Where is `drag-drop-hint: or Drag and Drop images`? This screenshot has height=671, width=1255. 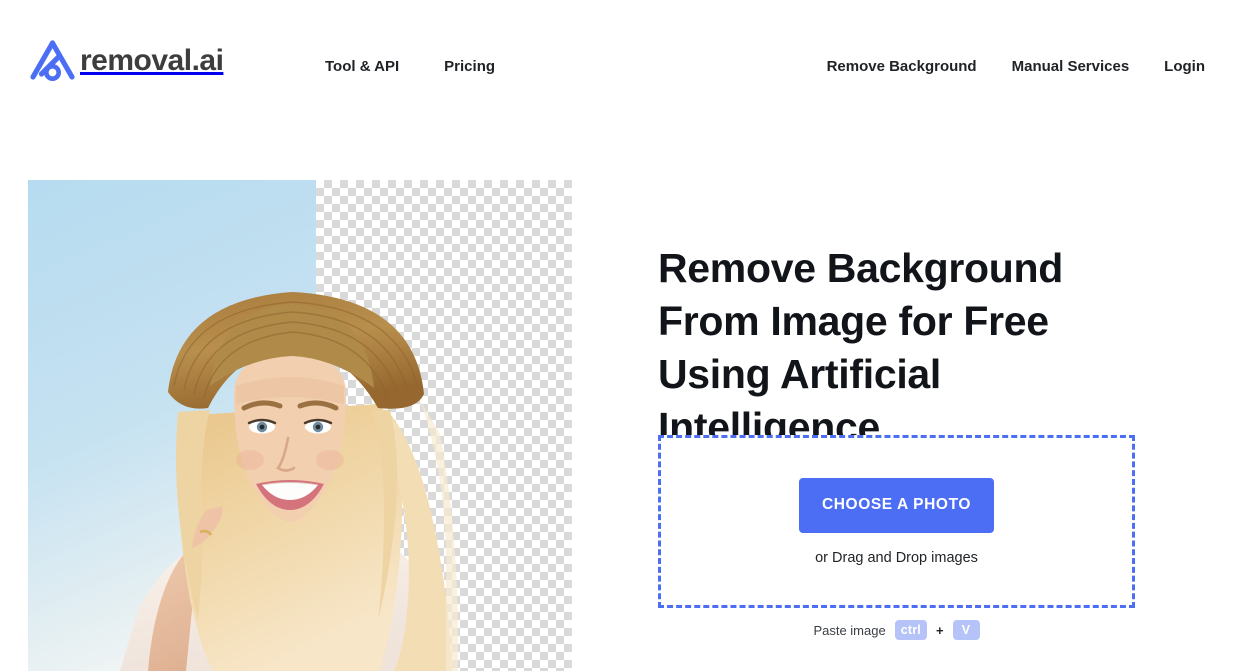 drag-drop-hint: or Drag and Drop images is located at coordinates (896, 557).